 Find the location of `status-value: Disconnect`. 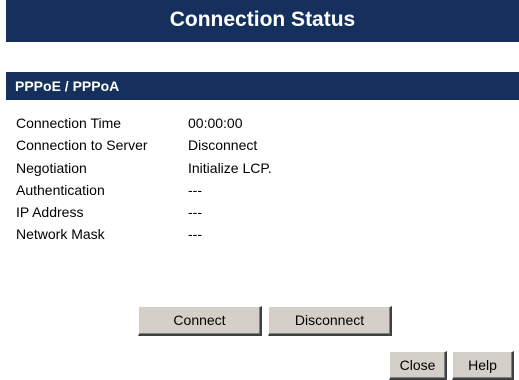

status-value: Disconnect is located at coordinates (223, 145).